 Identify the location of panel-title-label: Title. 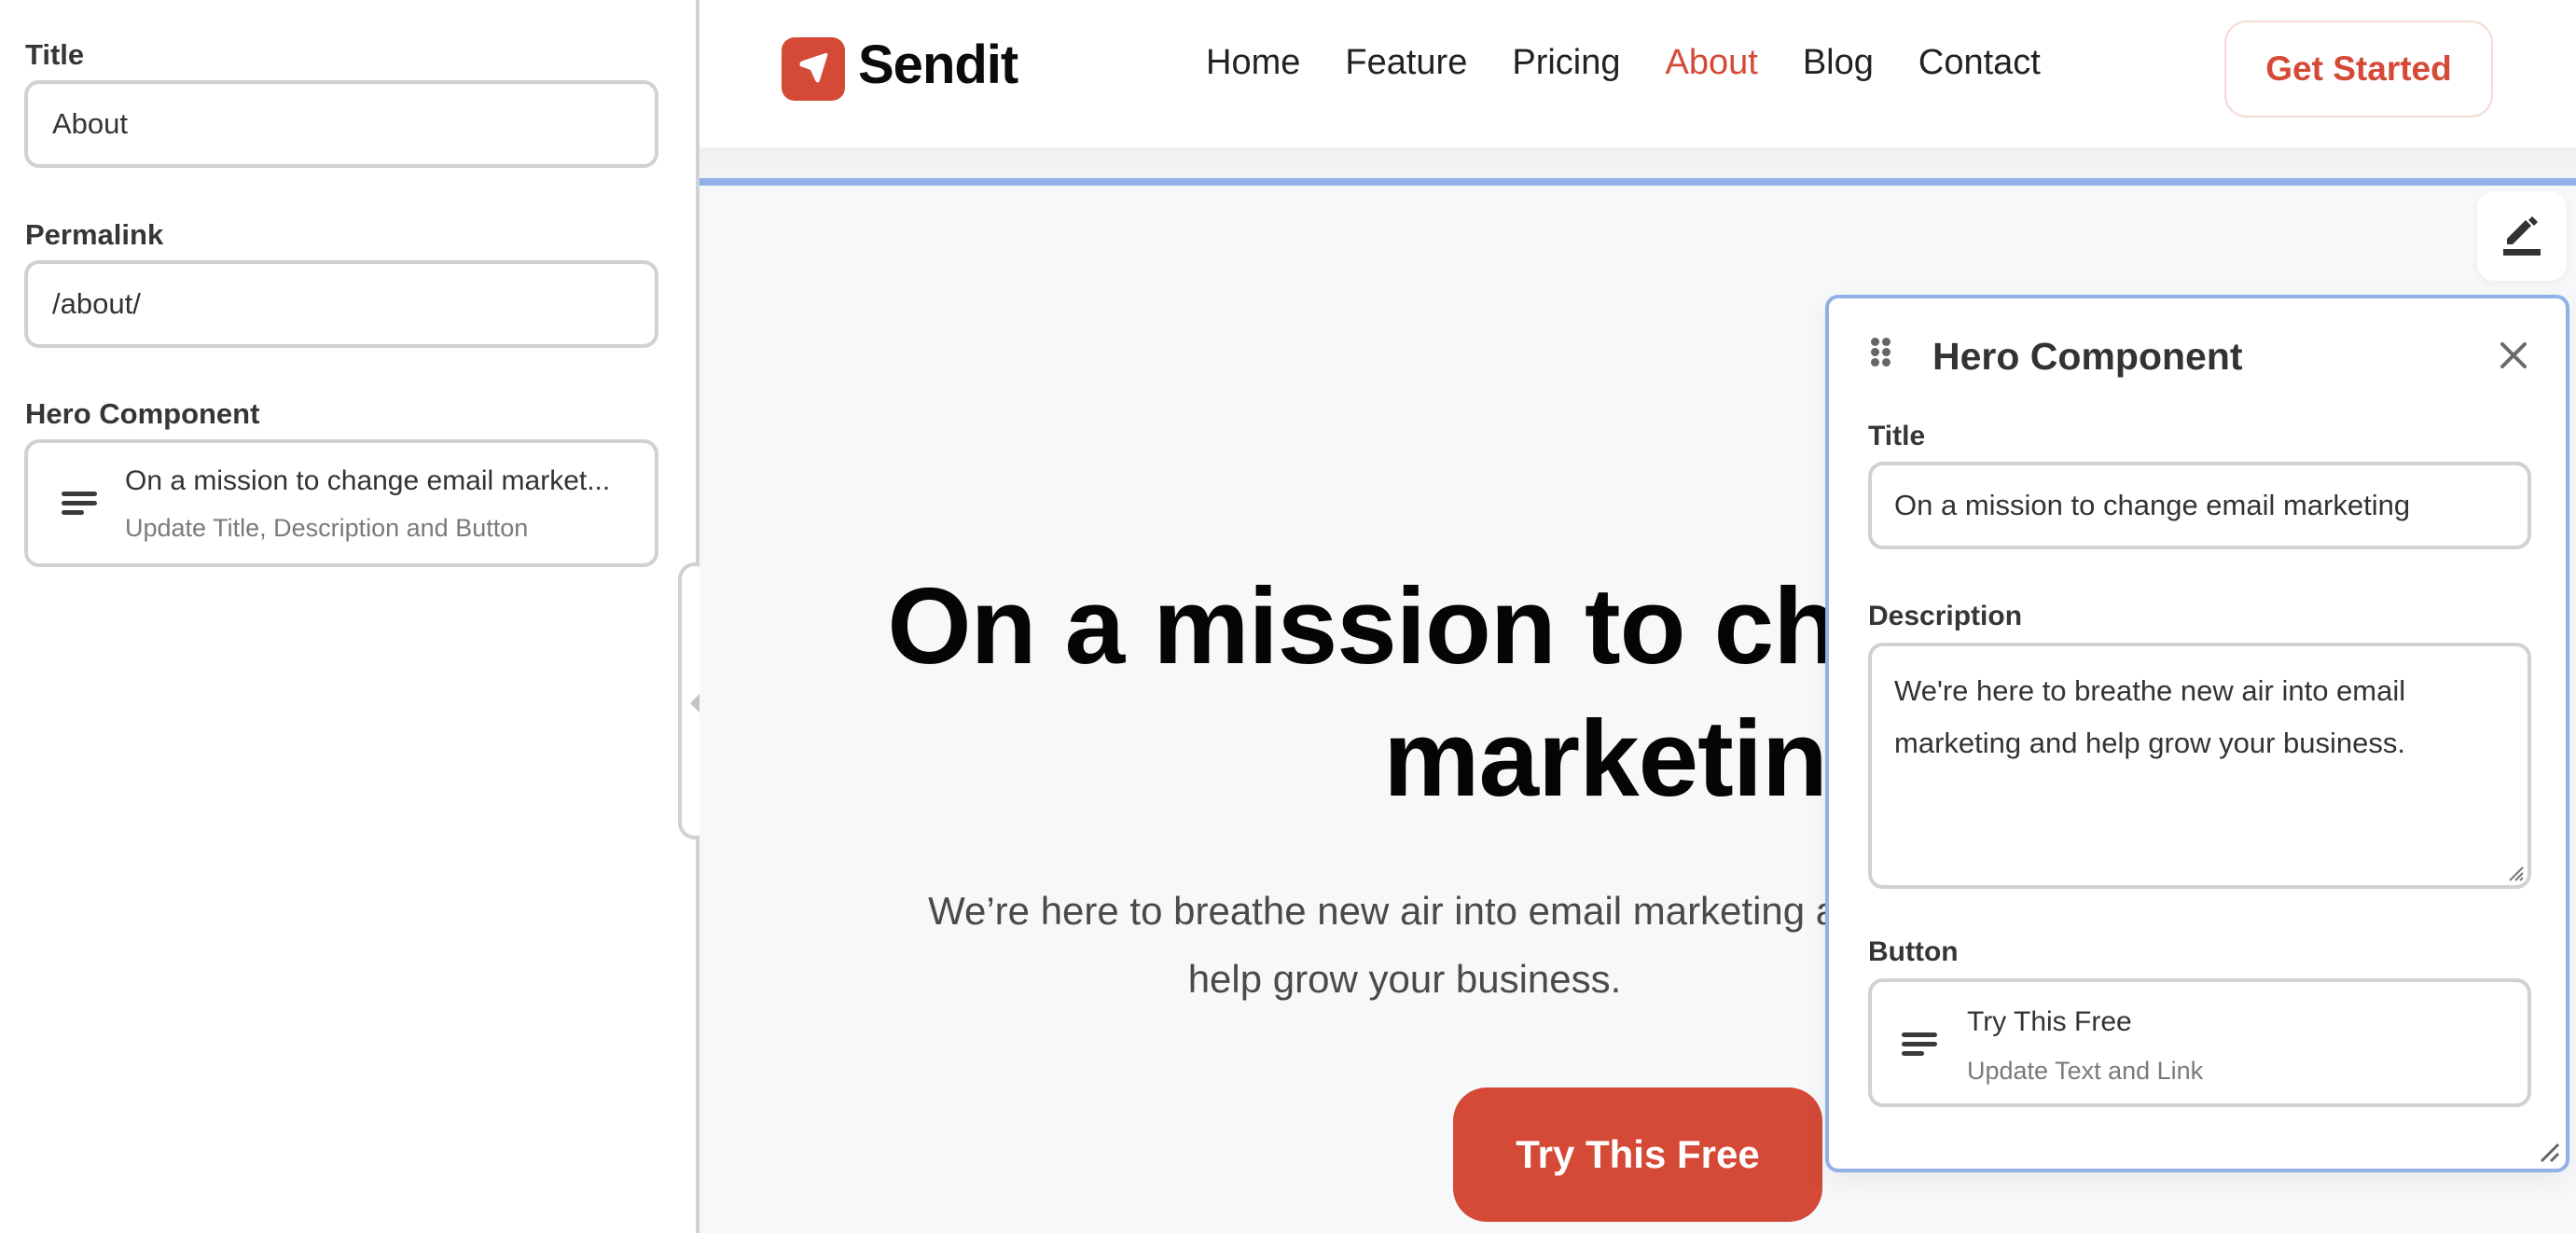
(1897, 436).